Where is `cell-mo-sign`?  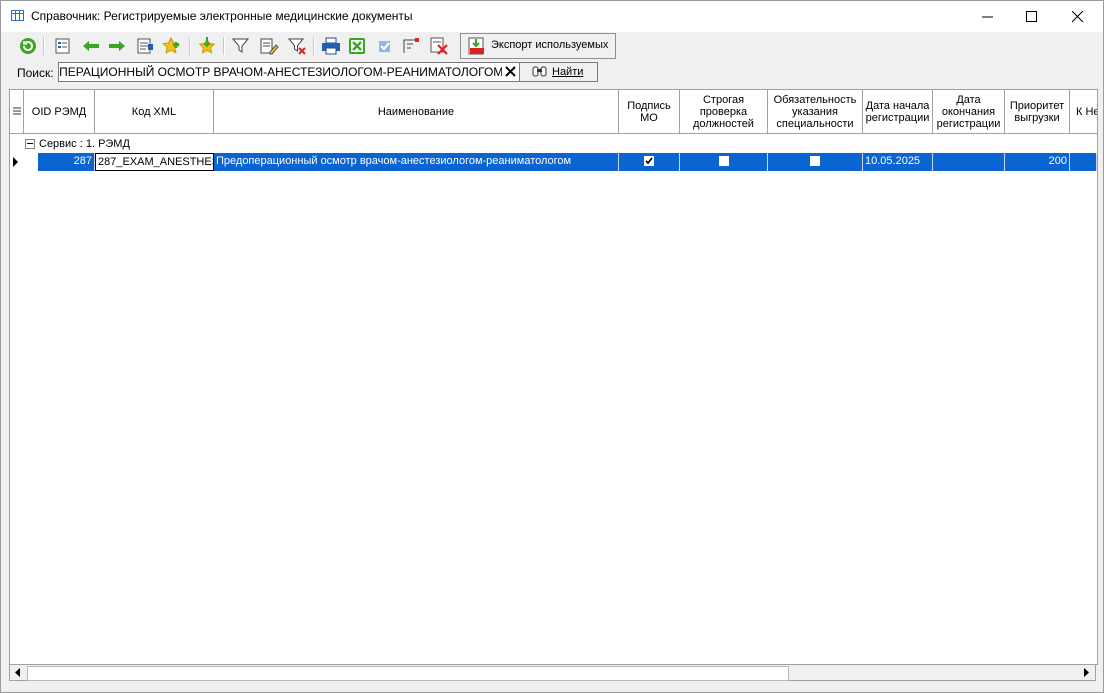 cell-mo-sign is located at coordinates (649, 162).